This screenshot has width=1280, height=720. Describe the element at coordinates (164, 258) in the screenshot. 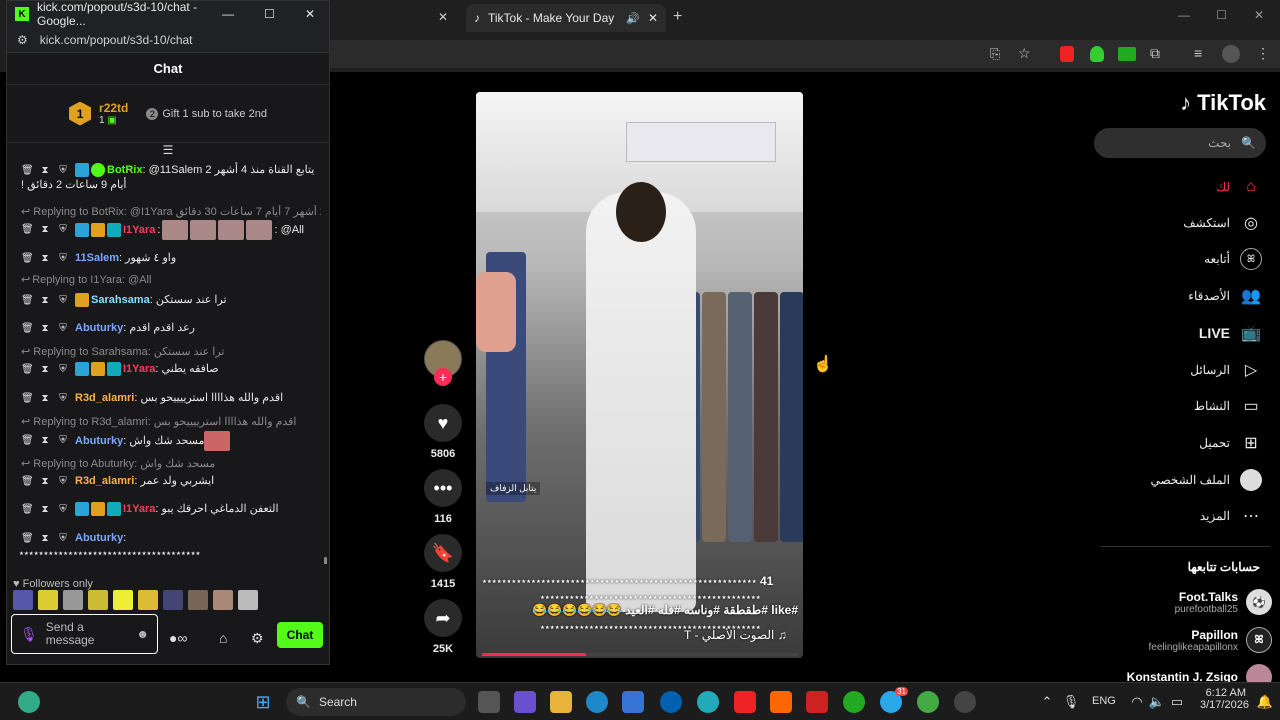

I see `chat-message: 🗑 ⧗ ⛨ 11Salem: واو ٤ شهور` at that location.